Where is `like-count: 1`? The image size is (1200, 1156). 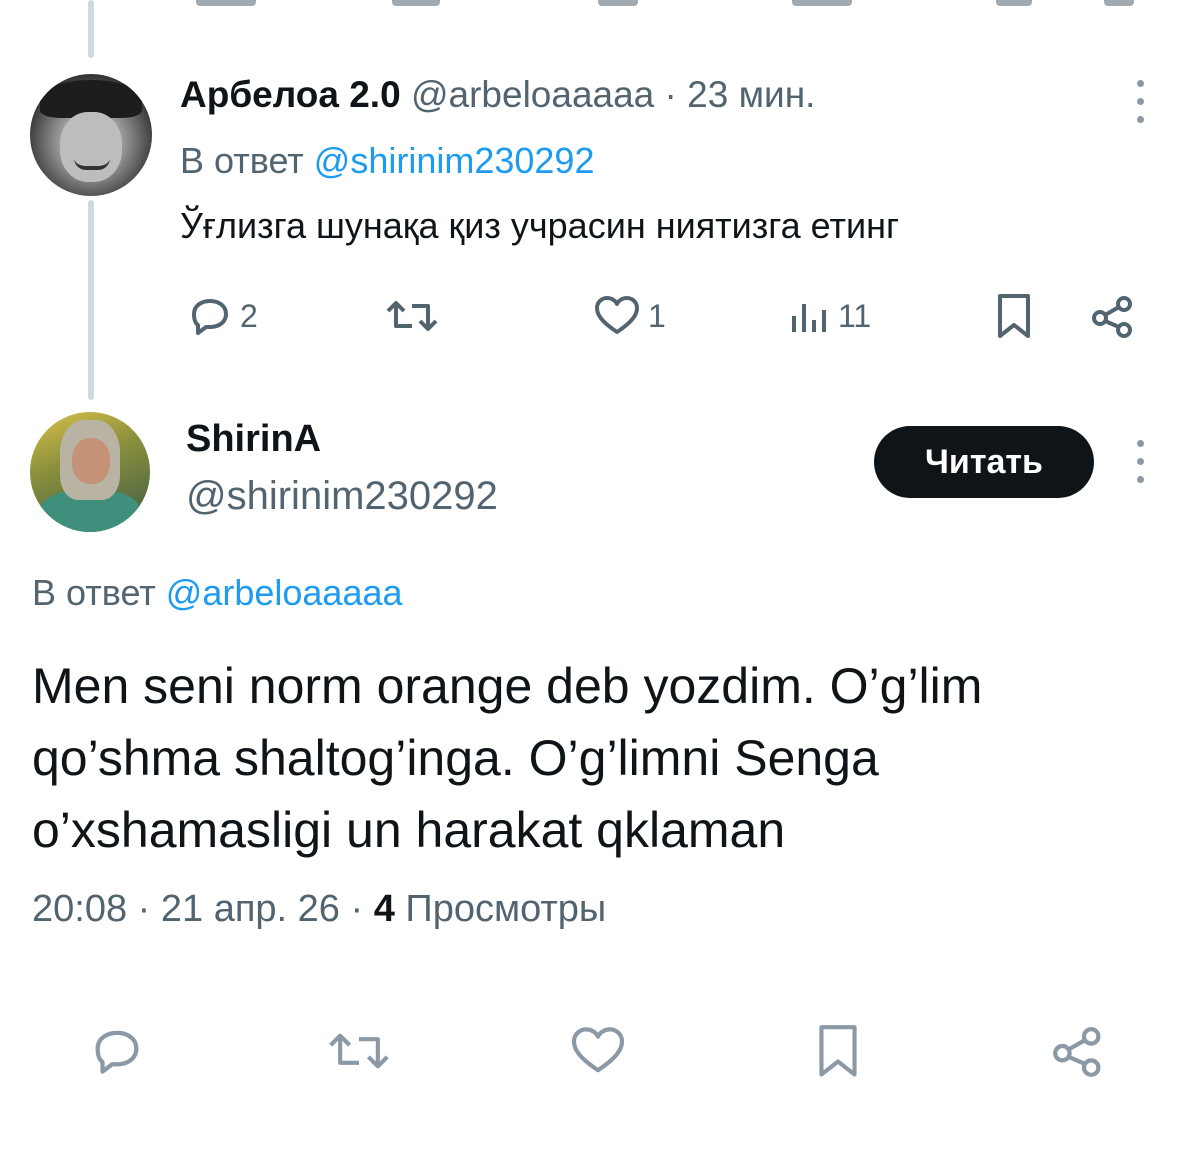 like-count: 1 is located at coordinates (657, 315).